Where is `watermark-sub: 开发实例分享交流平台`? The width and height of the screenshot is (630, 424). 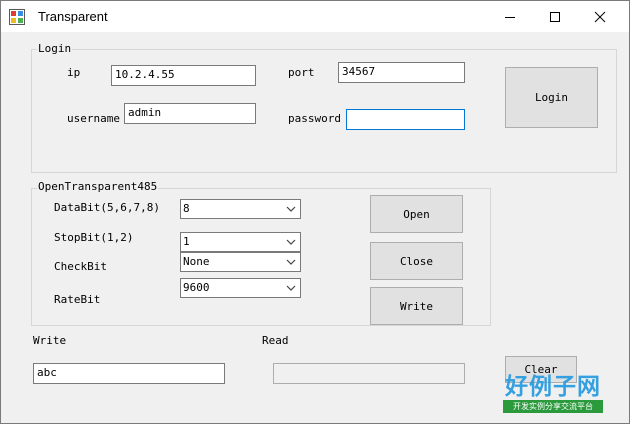
watermark-sub: 开发实例分享交流平台 is located at coordinates (553, 406).